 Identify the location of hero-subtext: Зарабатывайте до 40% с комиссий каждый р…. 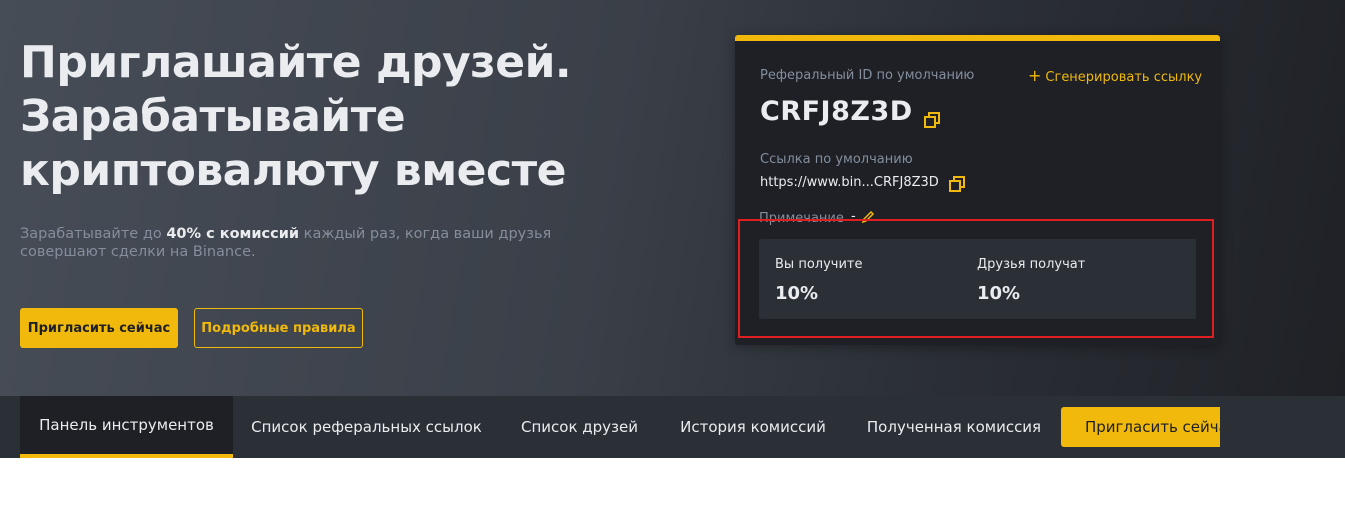
(300, 243).